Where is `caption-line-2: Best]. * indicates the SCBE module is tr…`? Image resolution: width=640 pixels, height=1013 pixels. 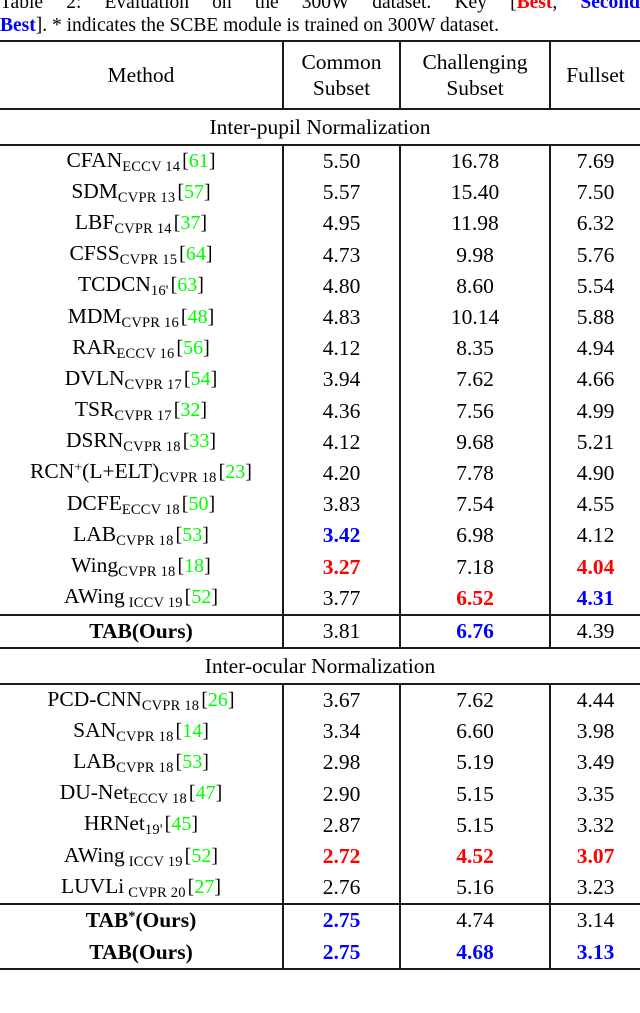
caption-line-2: Best]. * indicates the SCBE module is tr… is located at coordinates (320, 25).